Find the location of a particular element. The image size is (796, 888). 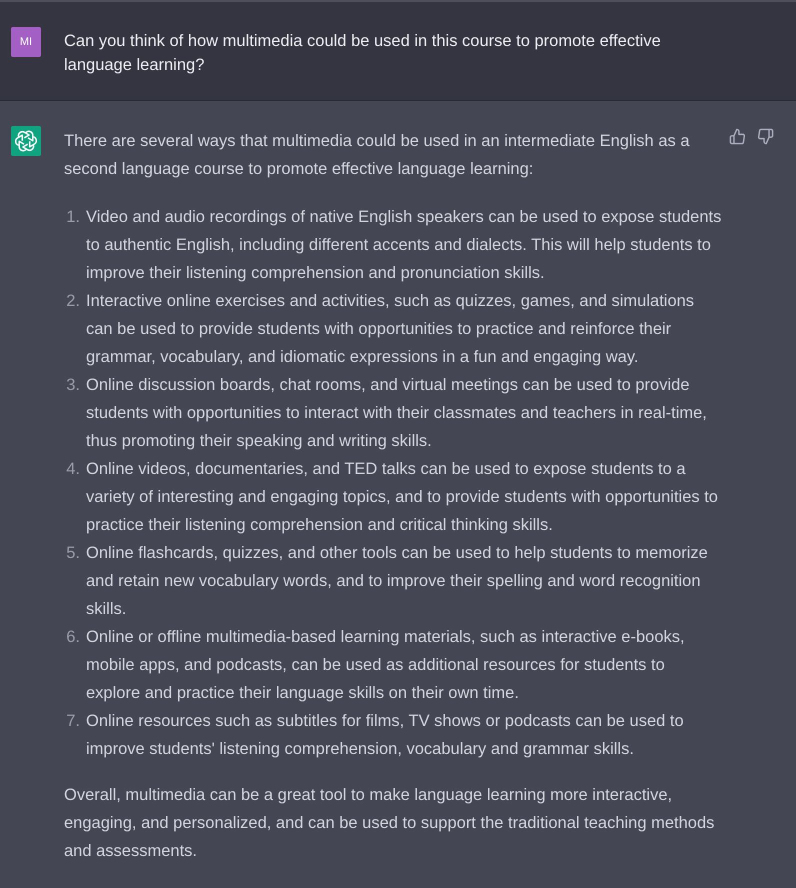

list-number: 4. is located at coordinates (73, 469).